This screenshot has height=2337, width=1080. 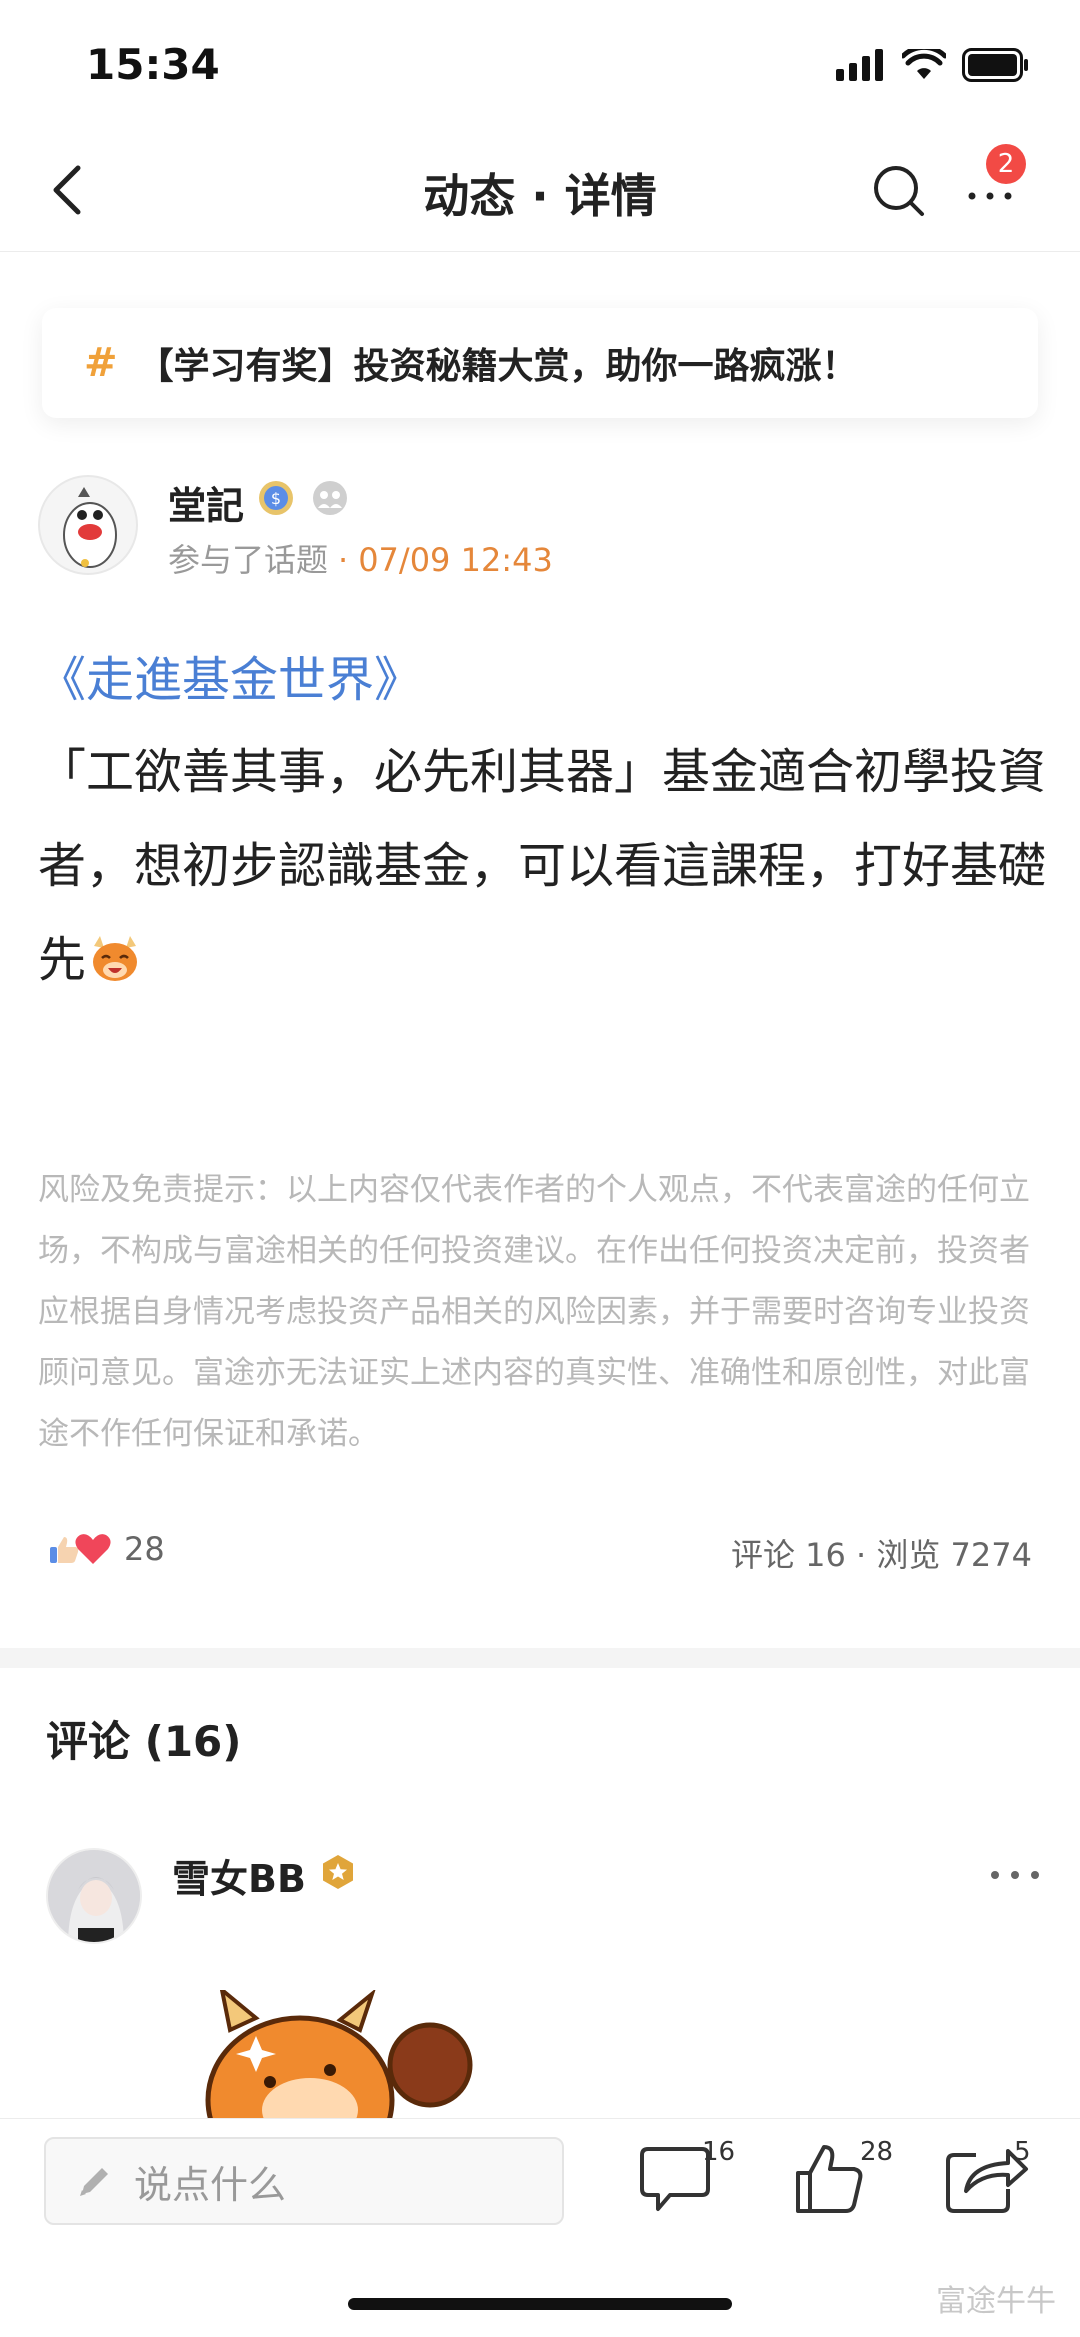 I want to click on comment-more-icon, so click(x=1015, y=1875).